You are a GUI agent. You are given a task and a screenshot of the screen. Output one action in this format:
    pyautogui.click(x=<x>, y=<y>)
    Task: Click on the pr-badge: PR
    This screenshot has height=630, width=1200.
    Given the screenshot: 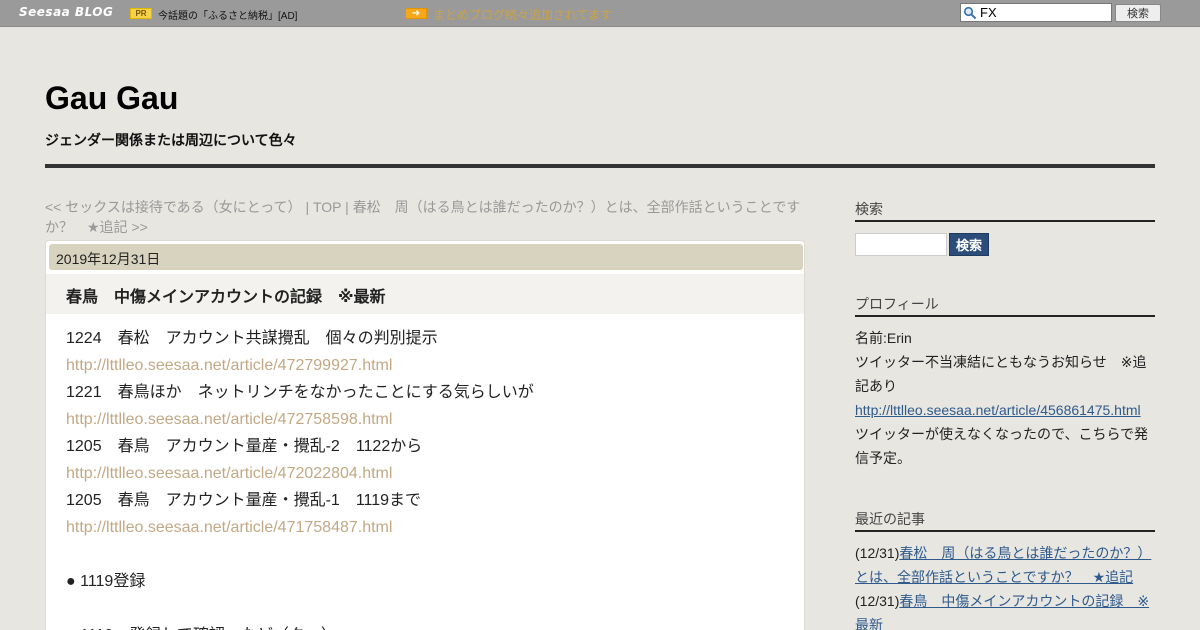 What is the action you would take?
    pyautogui.click(x=141, y=13)
    